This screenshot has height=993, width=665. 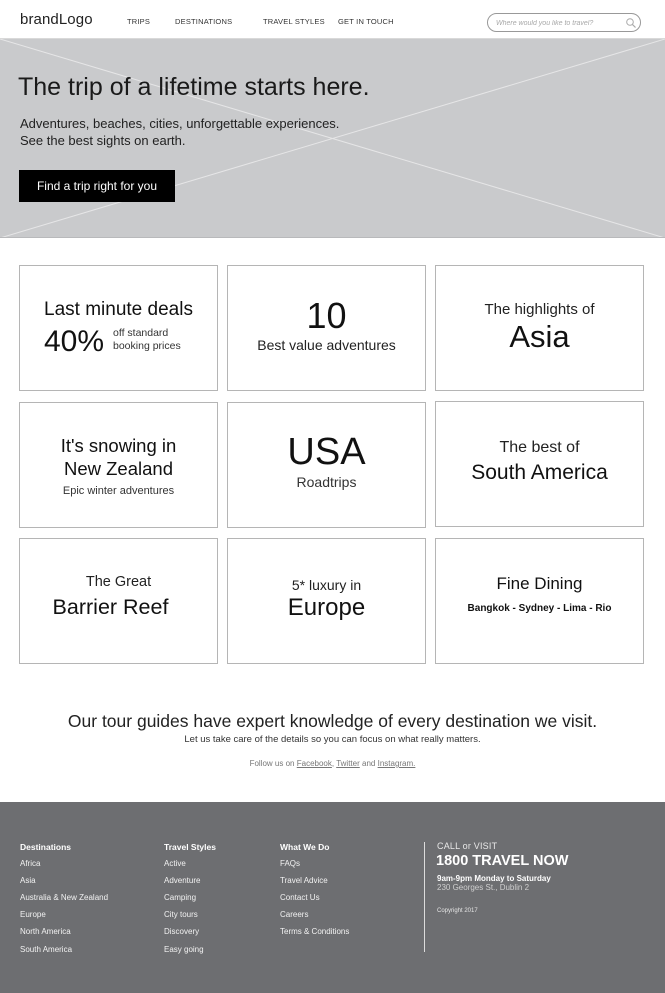 What do you see at coordinates (557, 23) in the screenshot?
I see `search-input` at bounding box center [557, 23].